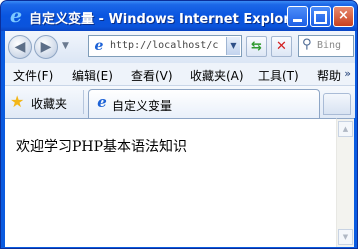 Image resolution: width=358 pixels, height=249 pixels. Describe the element at coordinates (307, 44) in the screenshot. I see `search-icon: ⚲` at that location.